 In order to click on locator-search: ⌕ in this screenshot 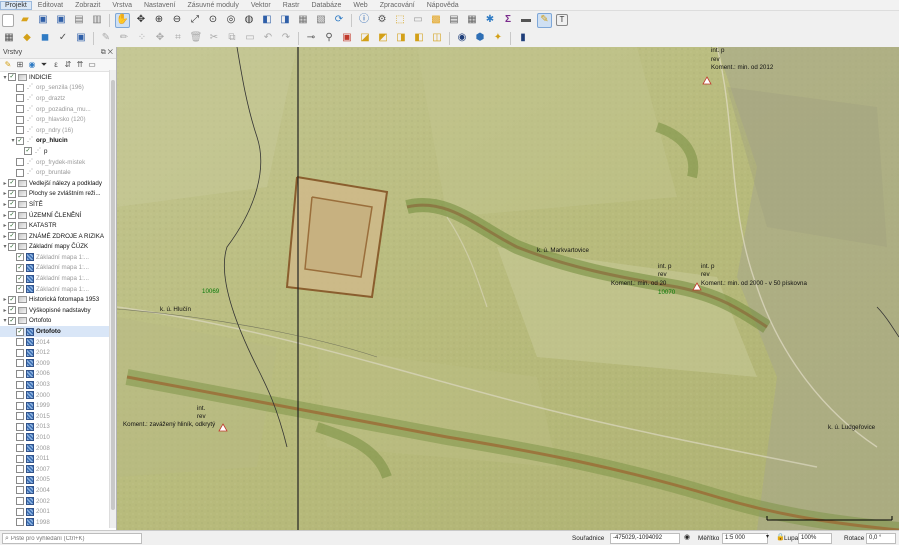, I will do `click(72, 538)`.